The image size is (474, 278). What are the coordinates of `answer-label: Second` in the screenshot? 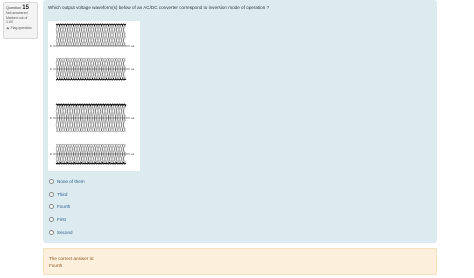 It's located at (65, 233).